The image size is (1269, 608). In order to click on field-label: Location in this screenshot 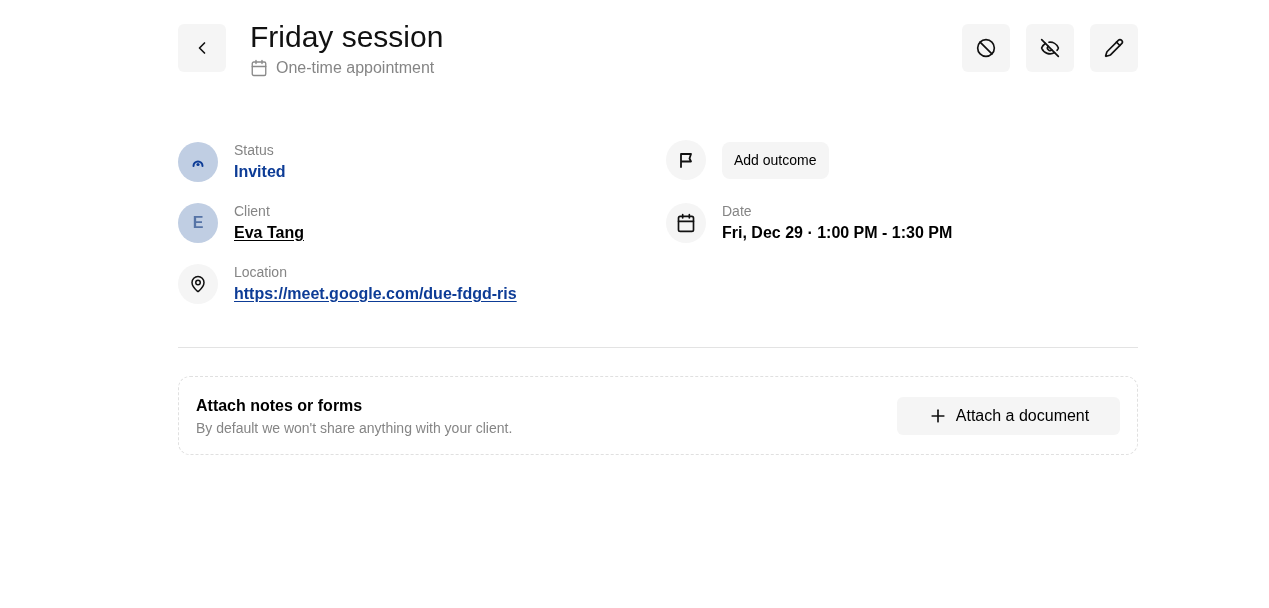, I will do `click(261, 272)`.